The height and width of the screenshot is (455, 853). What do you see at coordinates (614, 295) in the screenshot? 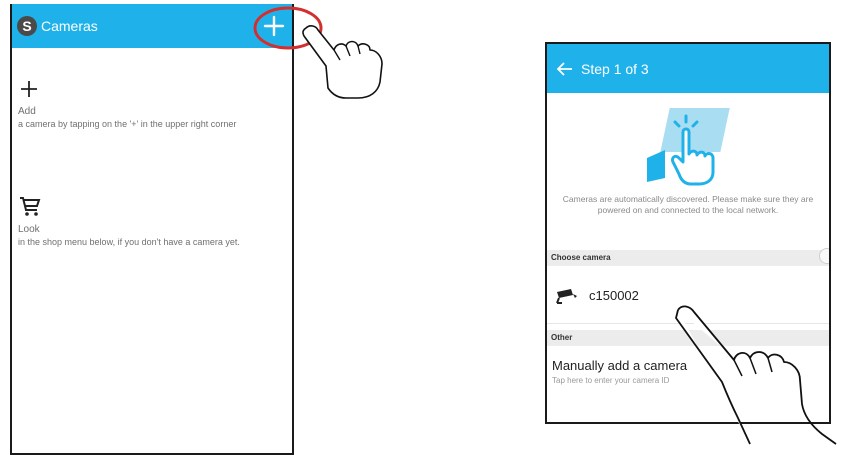
I see `camera-name: c150002` at bounding box center [614, 295].